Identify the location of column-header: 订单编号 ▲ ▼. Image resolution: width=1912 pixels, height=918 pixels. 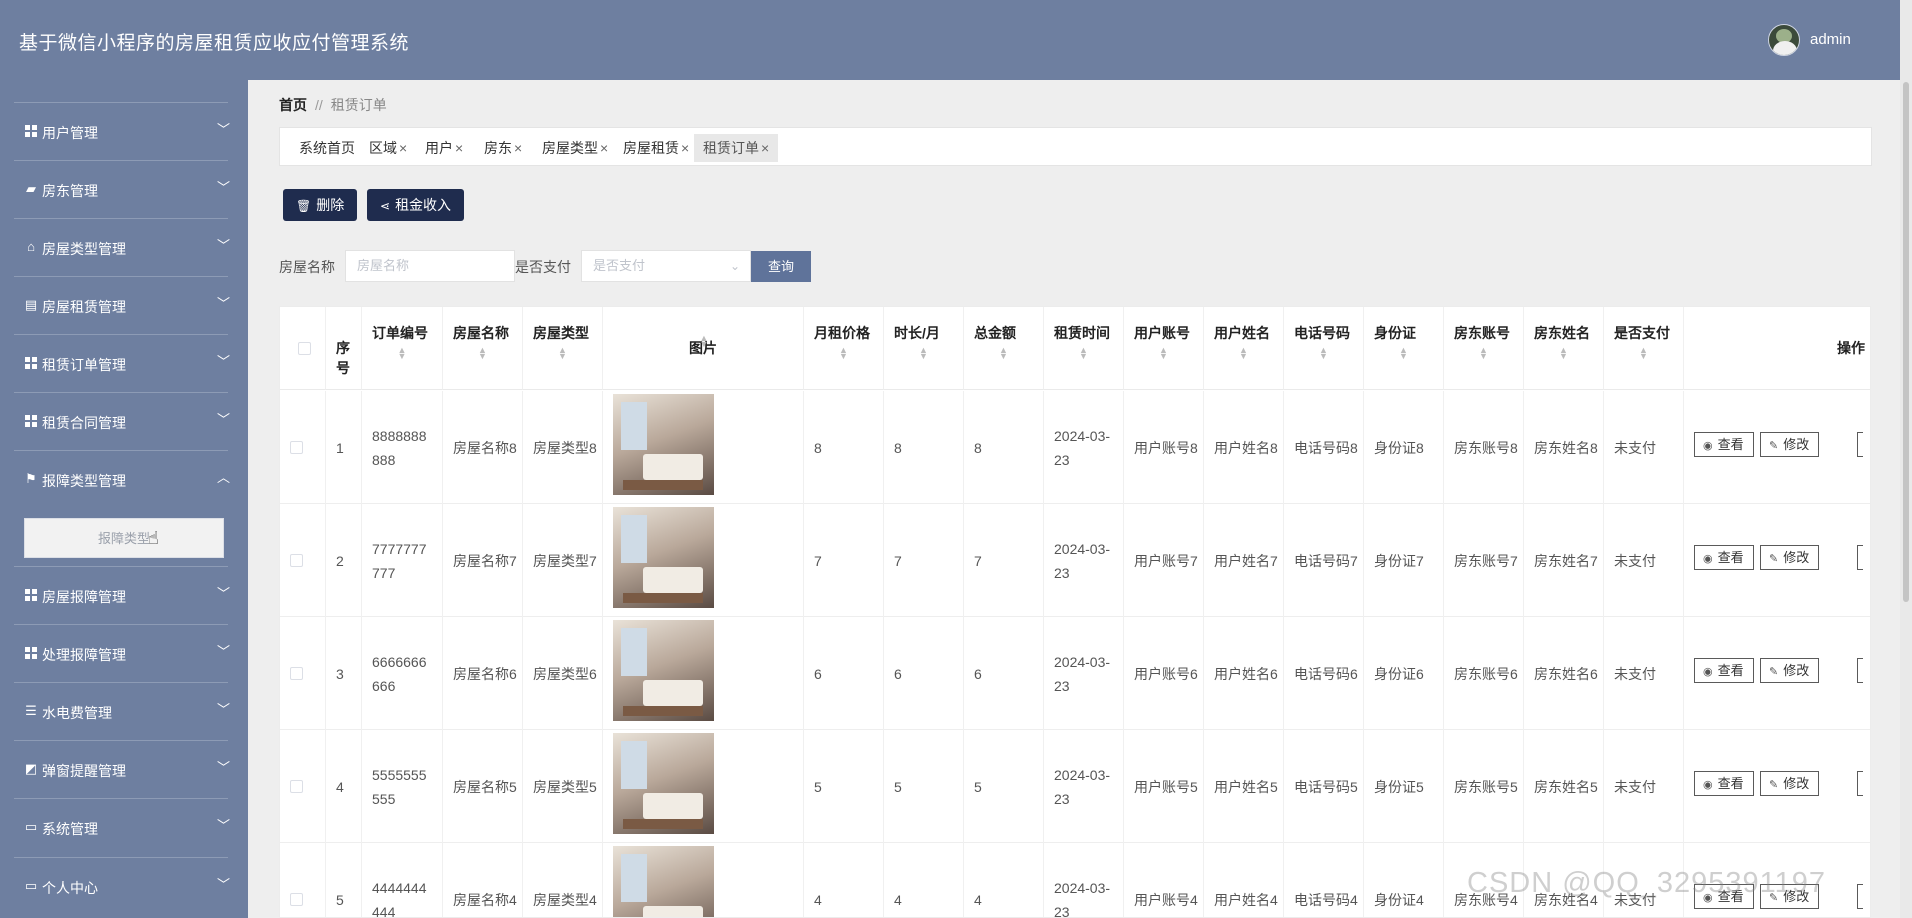
(402, 348).